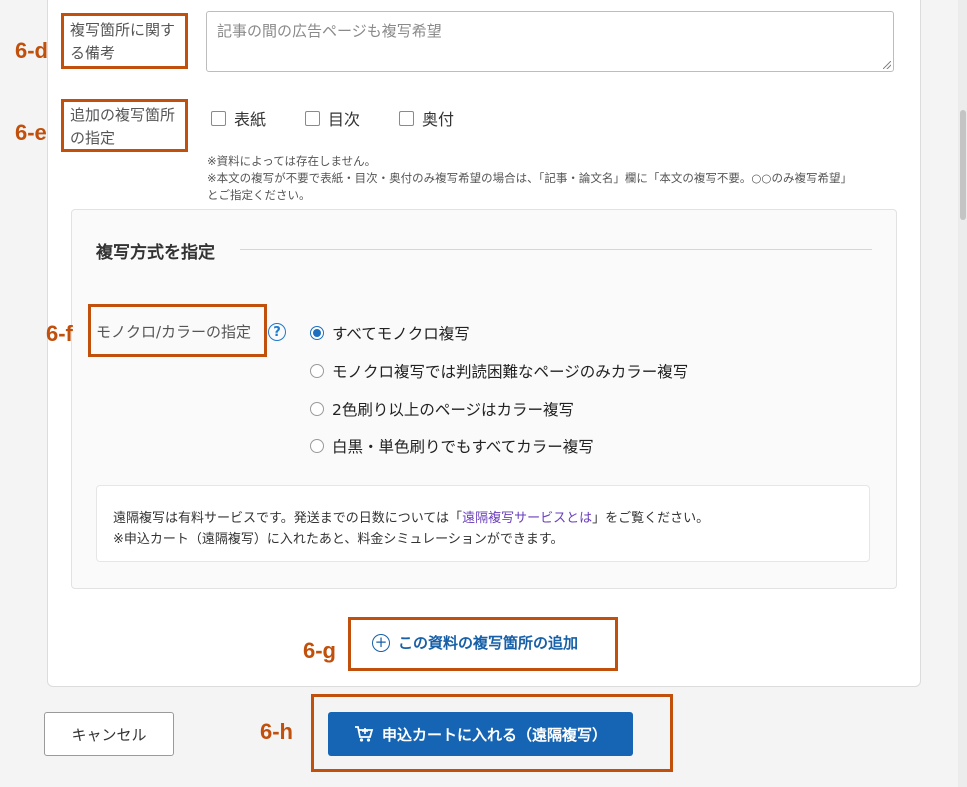  I want to click on service-link: 遠隔複写サービスとは, so click(527, 518).